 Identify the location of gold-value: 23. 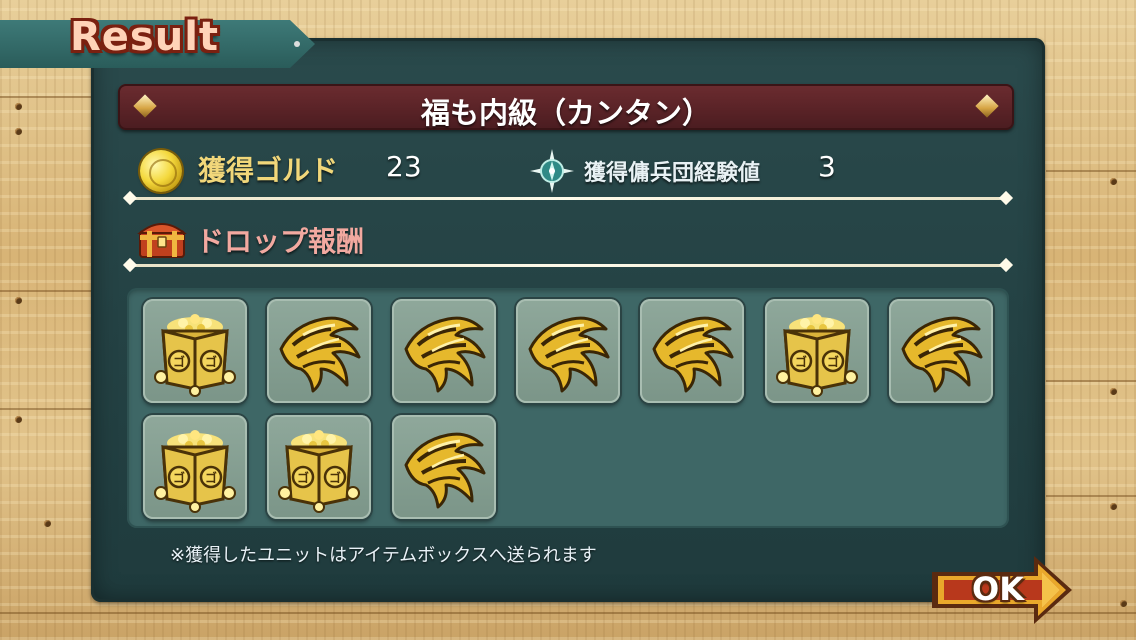
(404, 166).